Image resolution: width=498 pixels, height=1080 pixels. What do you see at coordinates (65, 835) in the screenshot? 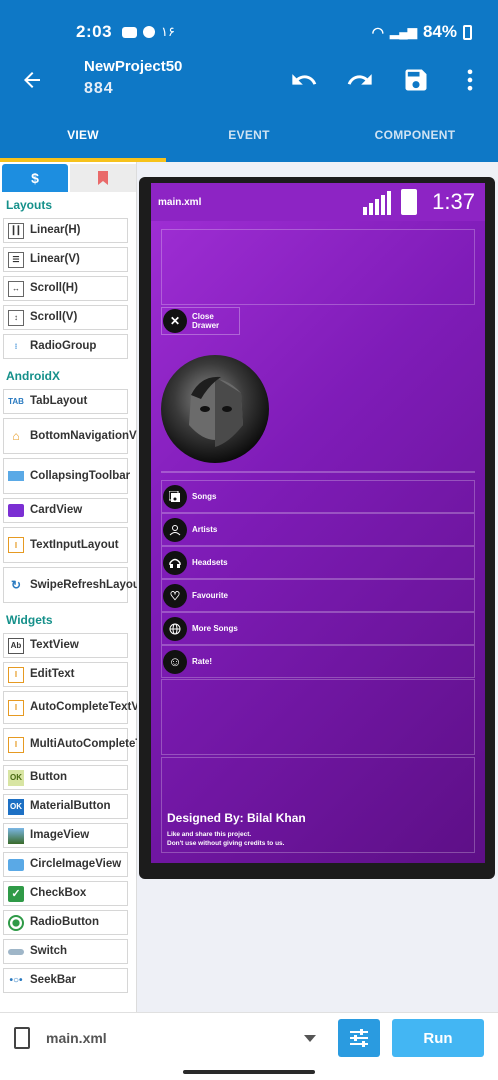
I see `palette-item-imageview: ImageView` at bounding box center [65, 835].